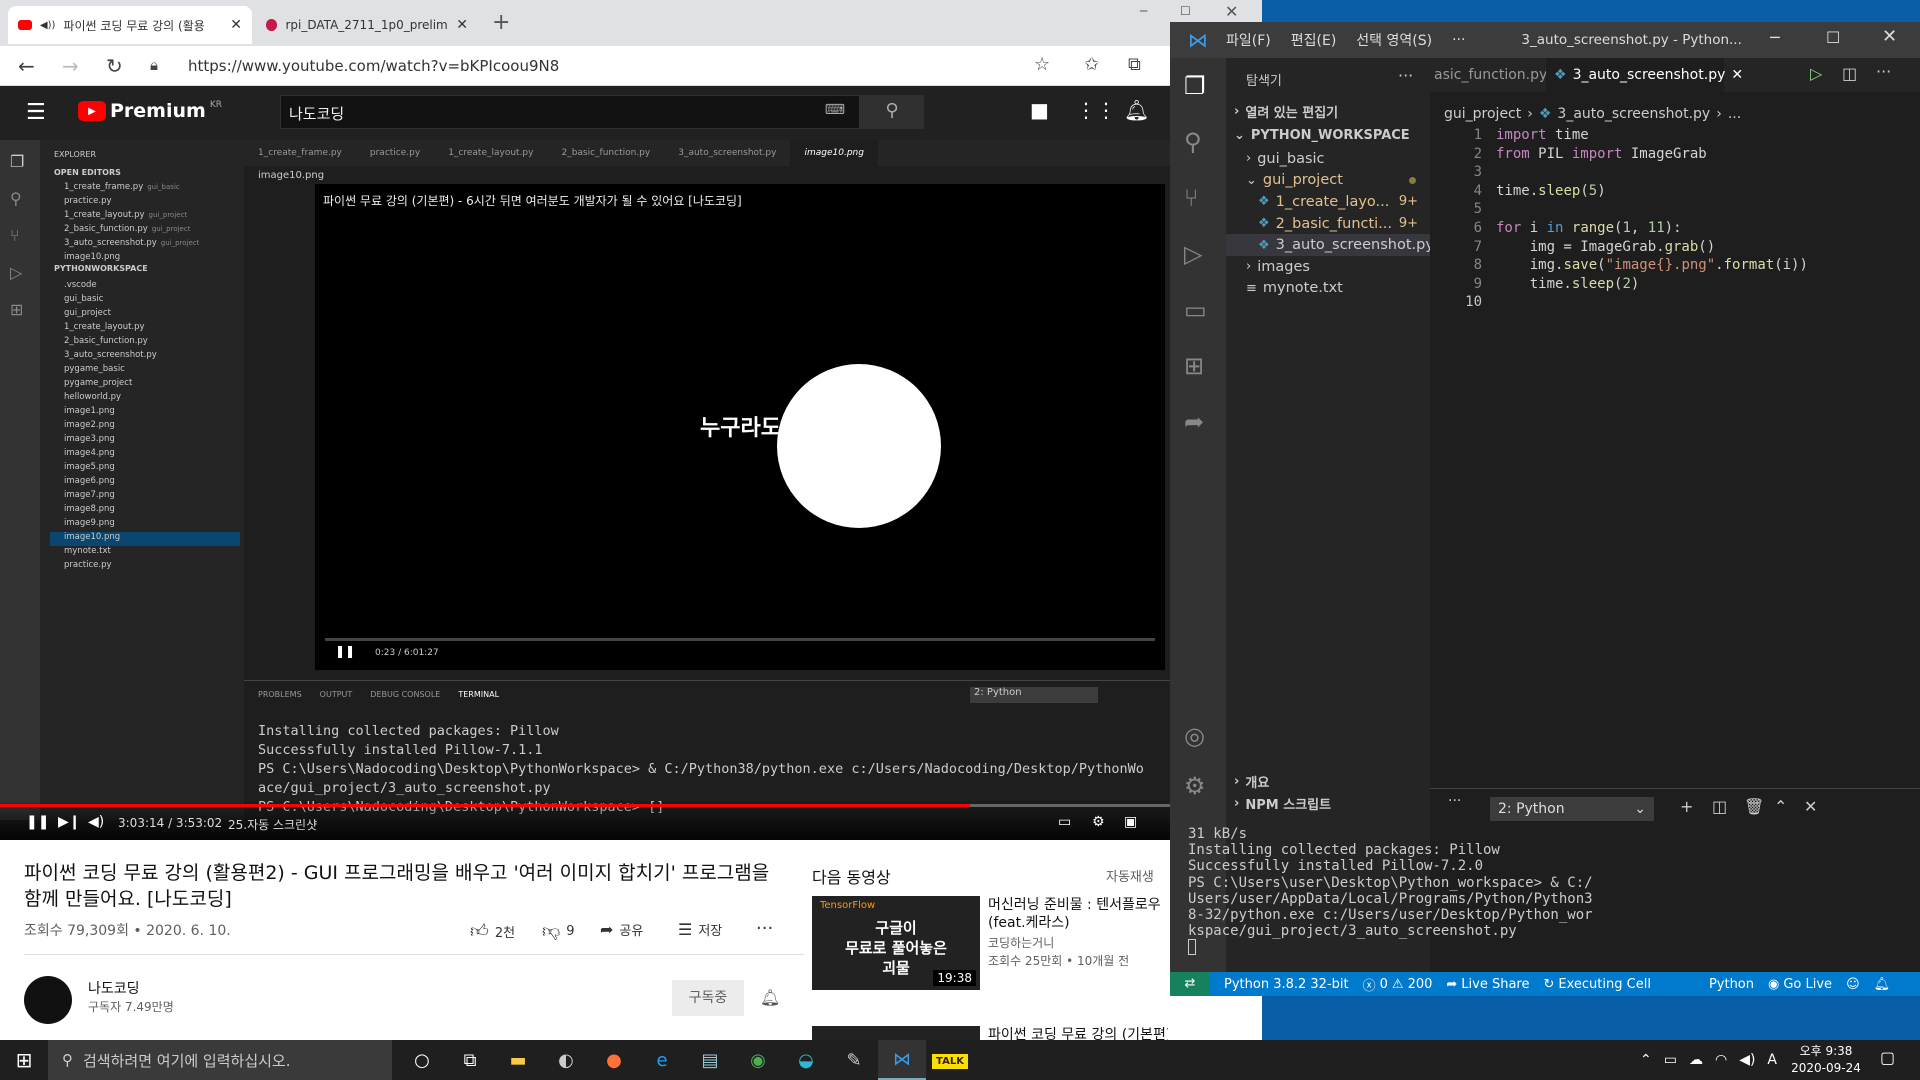 The height and width of the screenshot is (1080, 1920). I want to click on outline-section: › 개요, so click(1251, 781).